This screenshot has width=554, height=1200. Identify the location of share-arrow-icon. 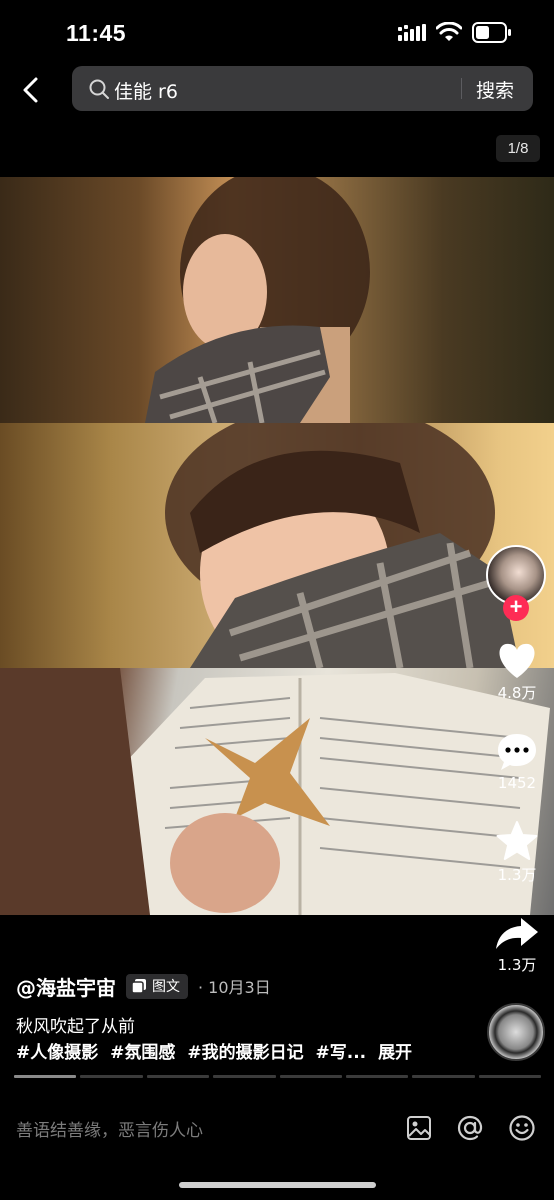
(517, 933).